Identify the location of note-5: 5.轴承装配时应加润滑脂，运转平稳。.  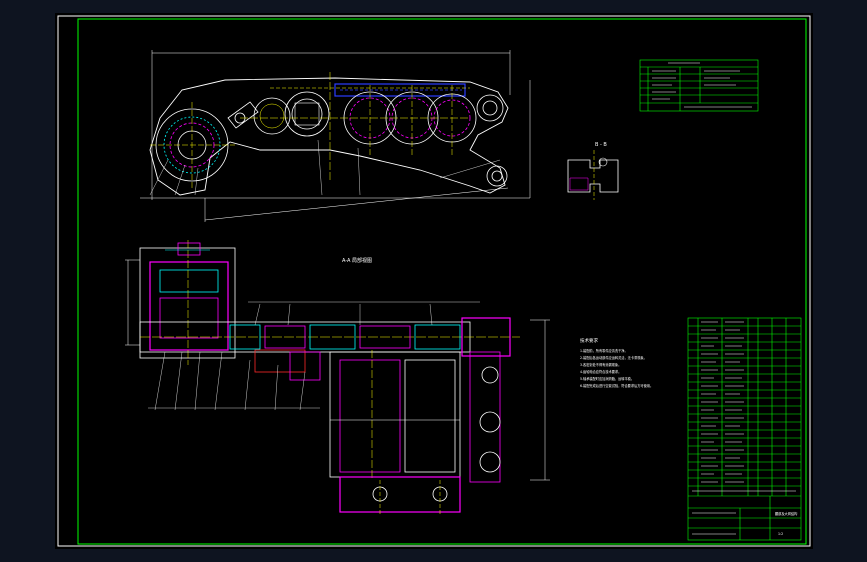
(607, 378).